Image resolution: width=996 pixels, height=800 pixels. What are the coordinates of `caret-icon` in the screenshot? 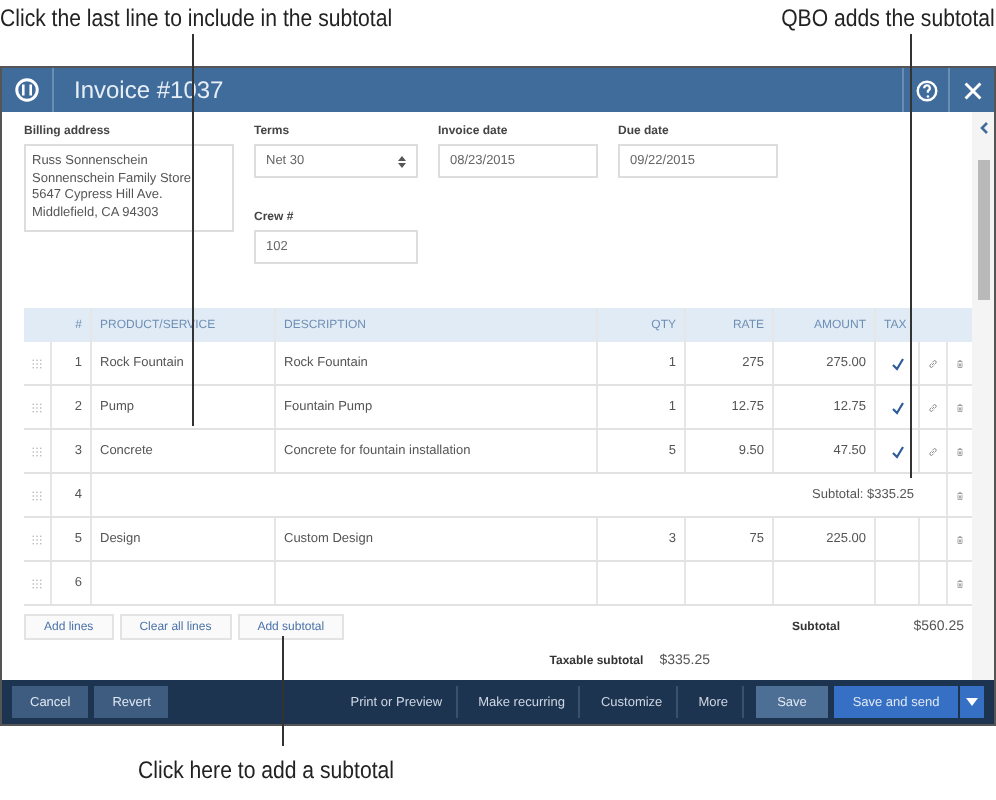 It's located at (972, 702).